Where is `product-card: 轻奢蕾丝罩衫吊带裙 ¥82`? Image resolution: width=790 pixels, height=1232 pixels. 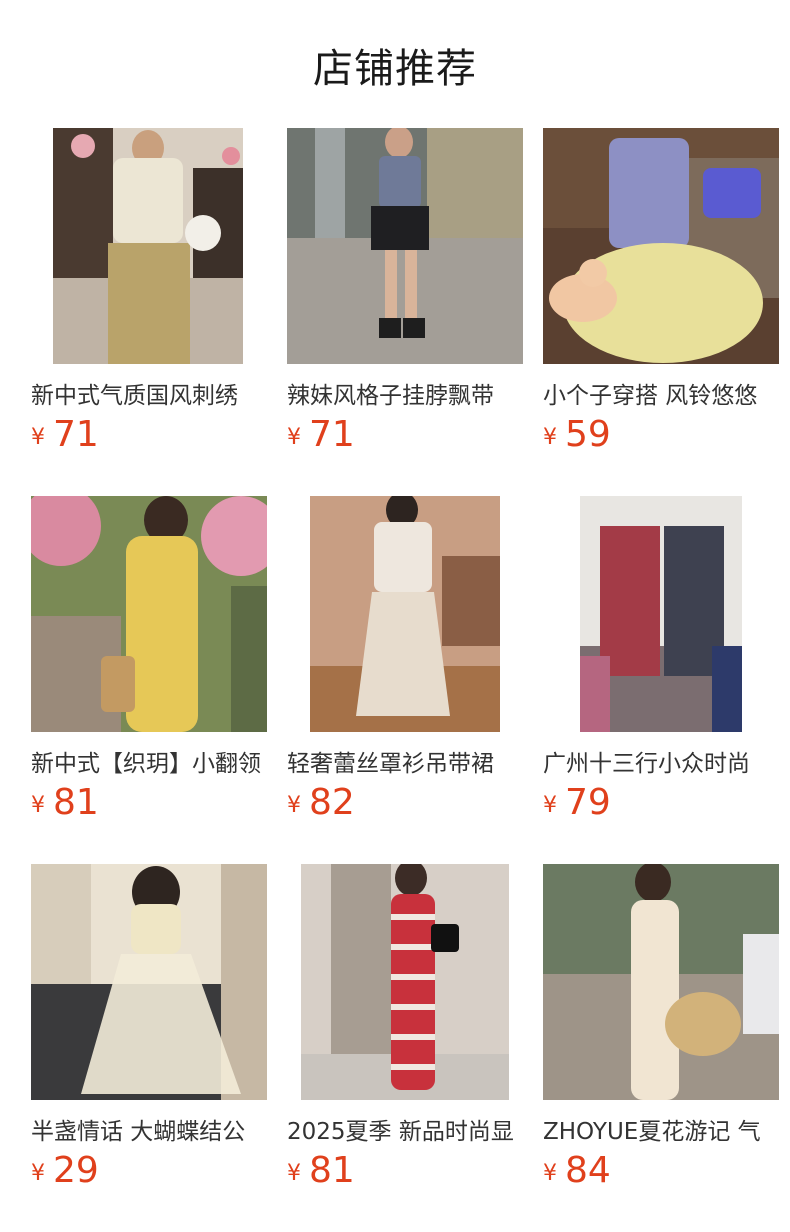 product-card: 轻奢蕾丝罩衫吊带裙 ¥82 is located at coordinates (405, 666).